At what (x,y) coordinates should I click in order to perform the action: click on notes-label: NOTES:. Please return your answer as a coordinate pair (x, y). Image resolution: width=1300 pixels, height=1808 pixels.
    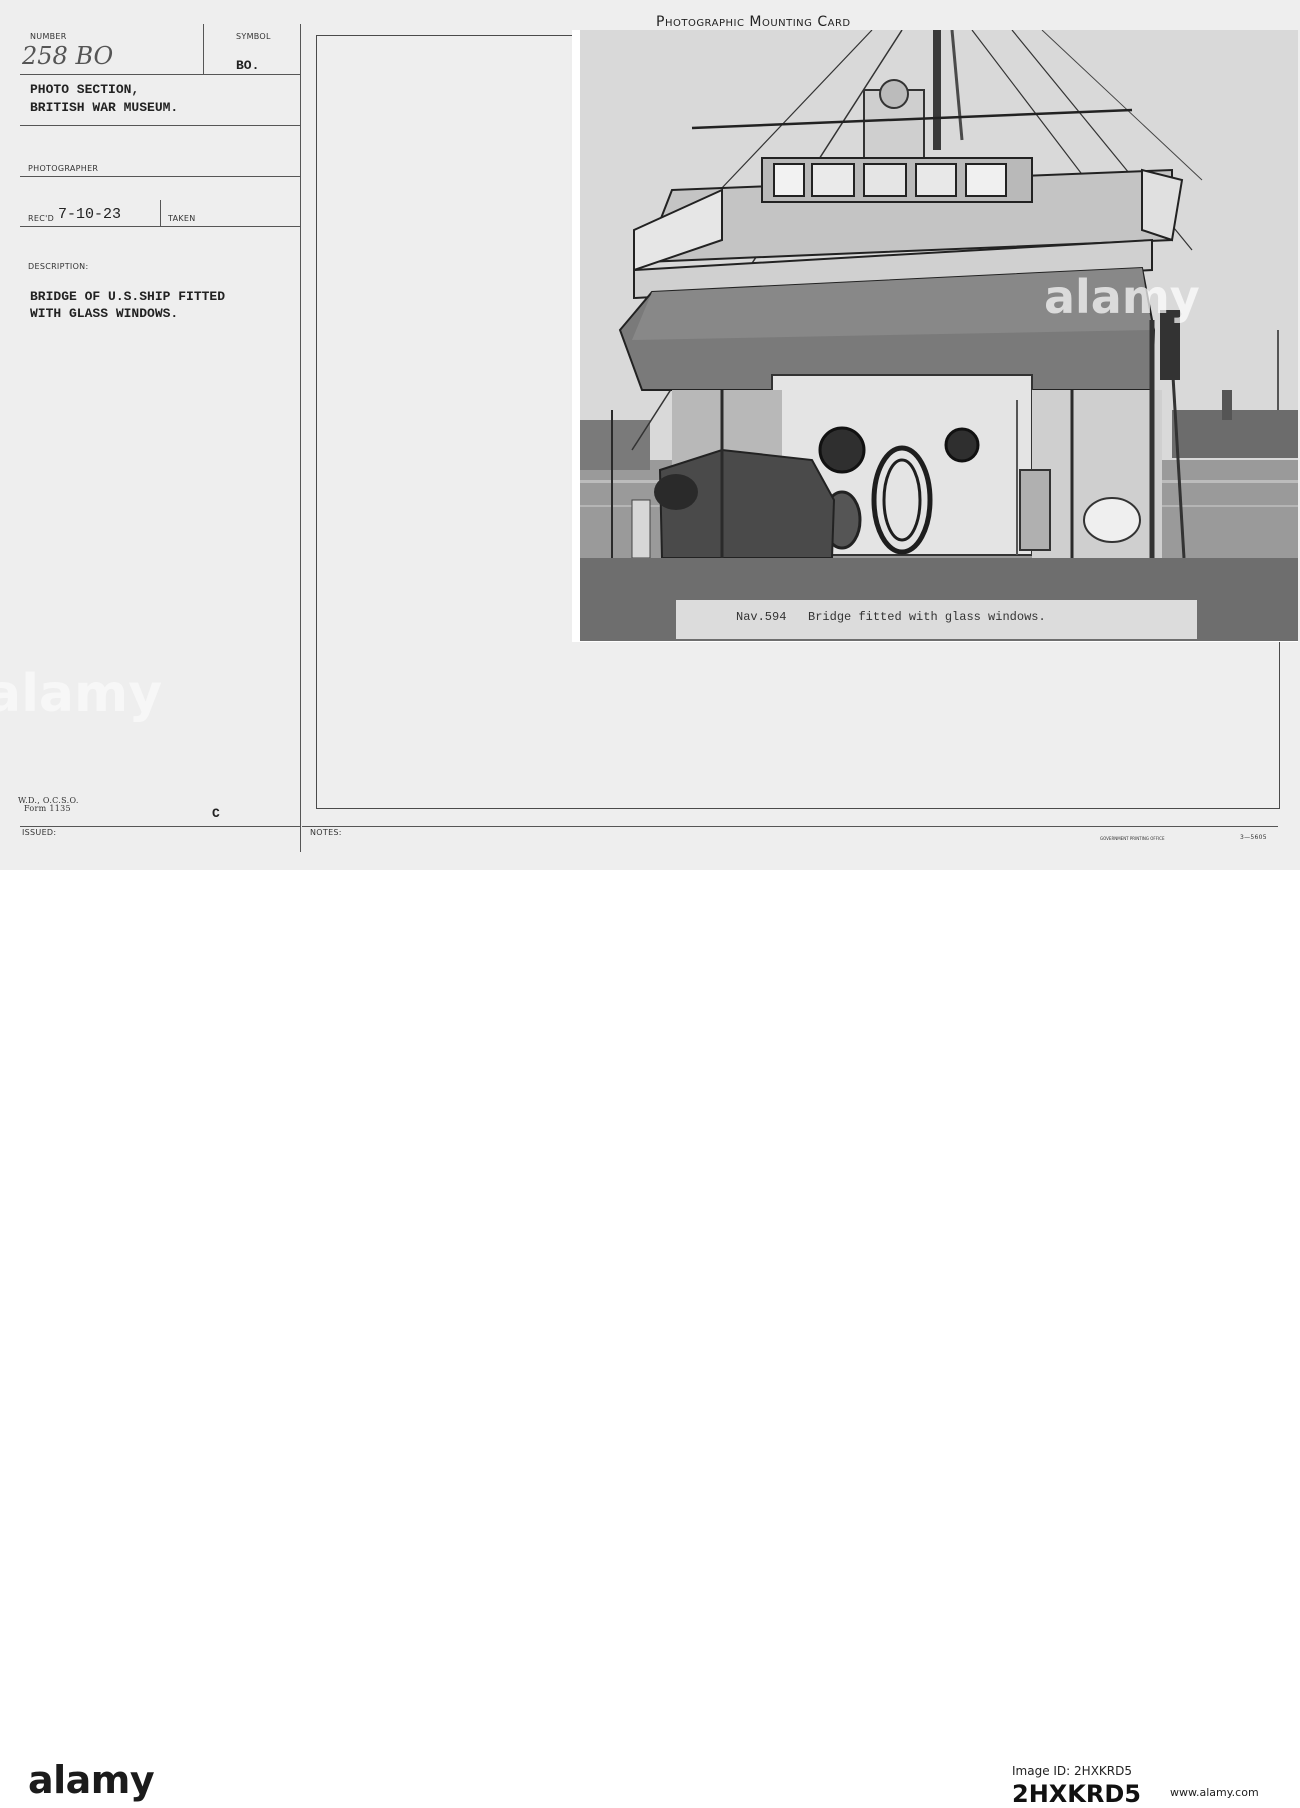
    Looking at the image, I should click on (326, 832).